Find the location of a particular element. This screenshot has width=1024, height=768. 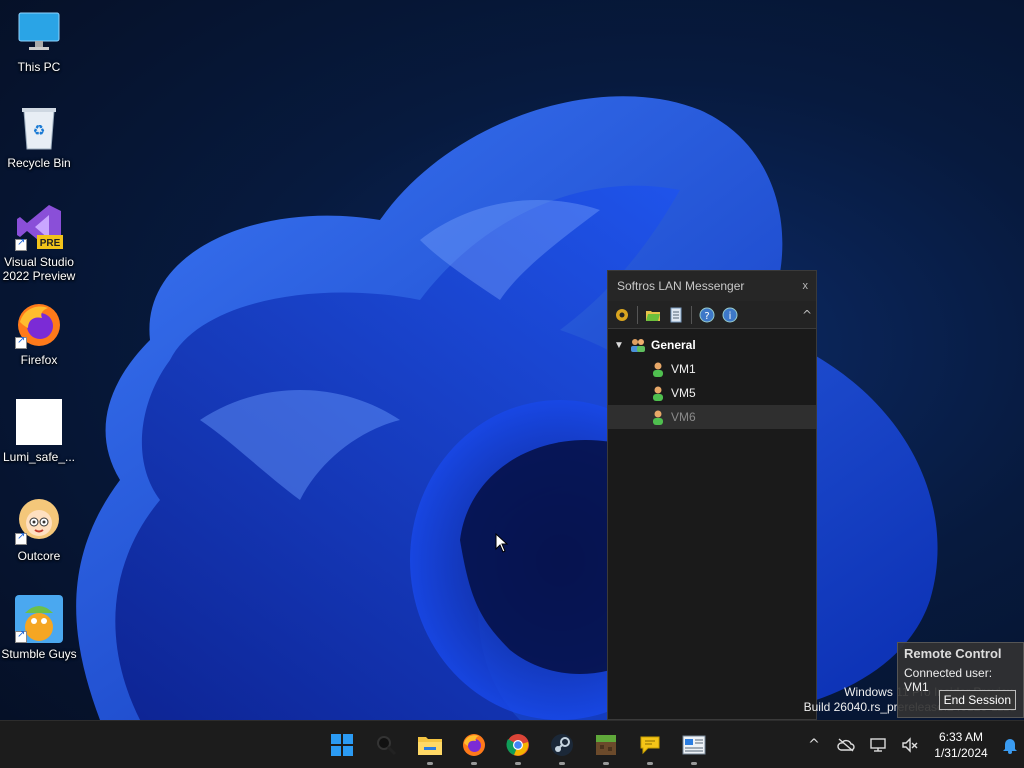

system-tray: ^ 6:33 AM 1/31/2024 is located at coordinates (911, 744).